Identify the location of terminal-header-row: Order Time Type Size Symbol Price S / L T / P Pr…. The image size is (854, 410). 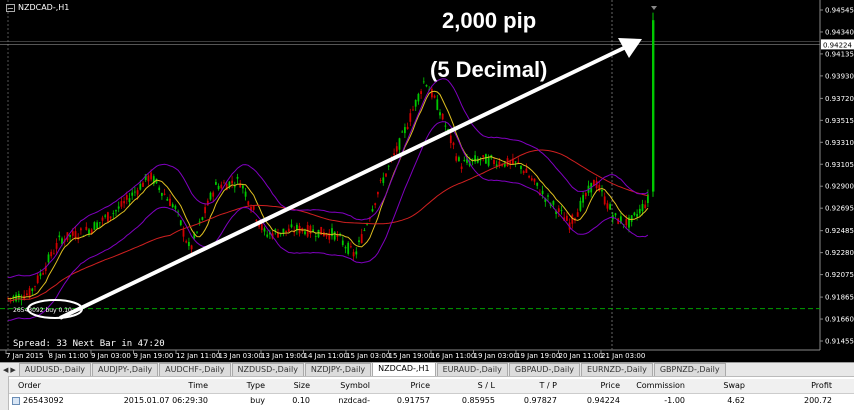
(427, 386).